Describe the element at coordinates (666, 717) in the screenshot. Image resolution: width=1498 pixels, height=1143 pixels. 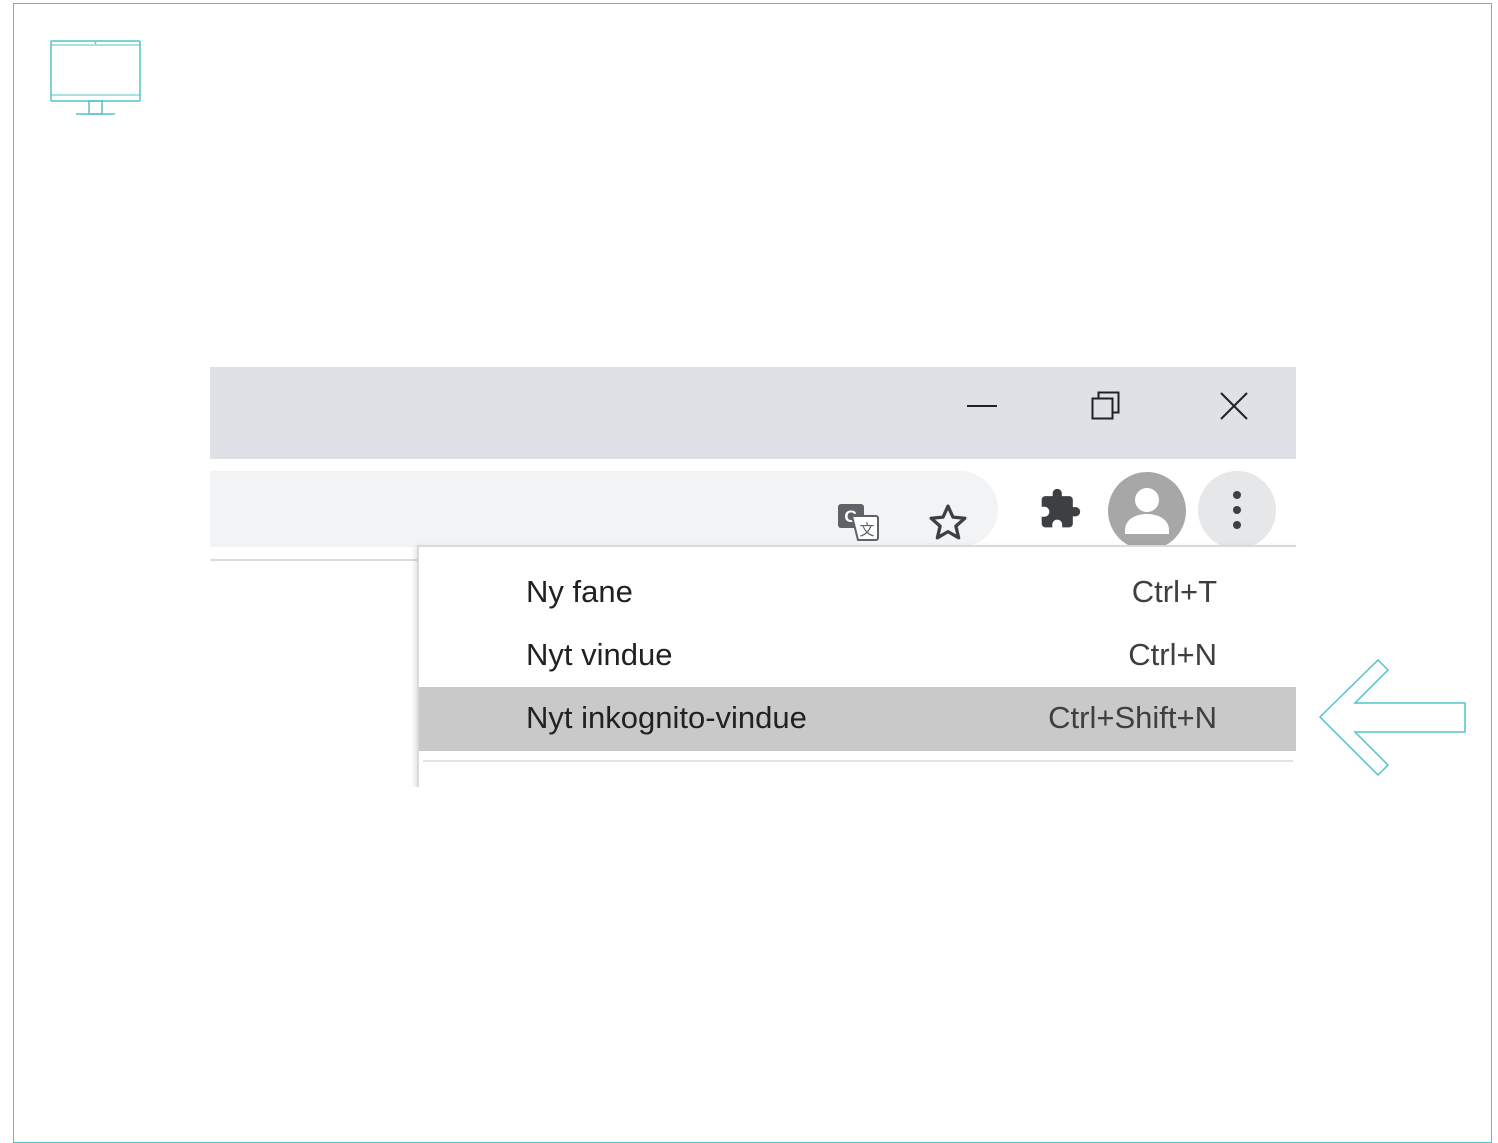
I see `menu-item-label: Nyt inkognito-vindue` at that location.